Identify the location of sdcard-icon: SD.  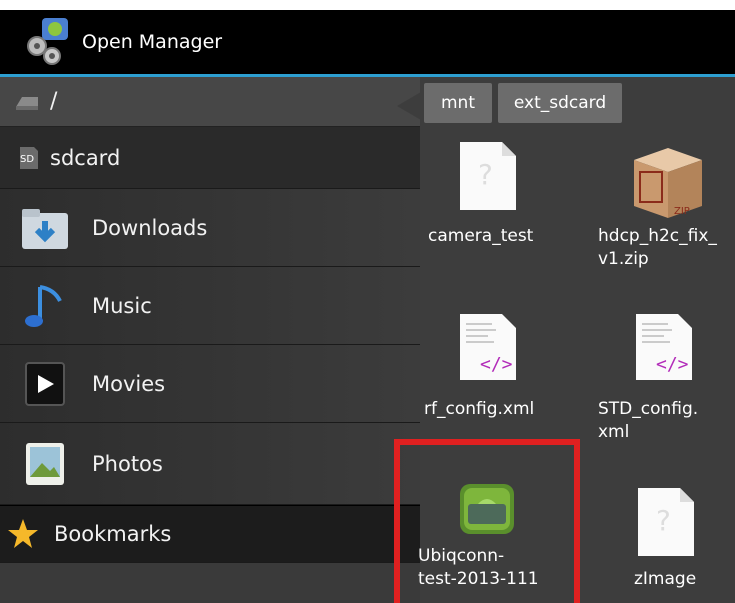
(29, 158).